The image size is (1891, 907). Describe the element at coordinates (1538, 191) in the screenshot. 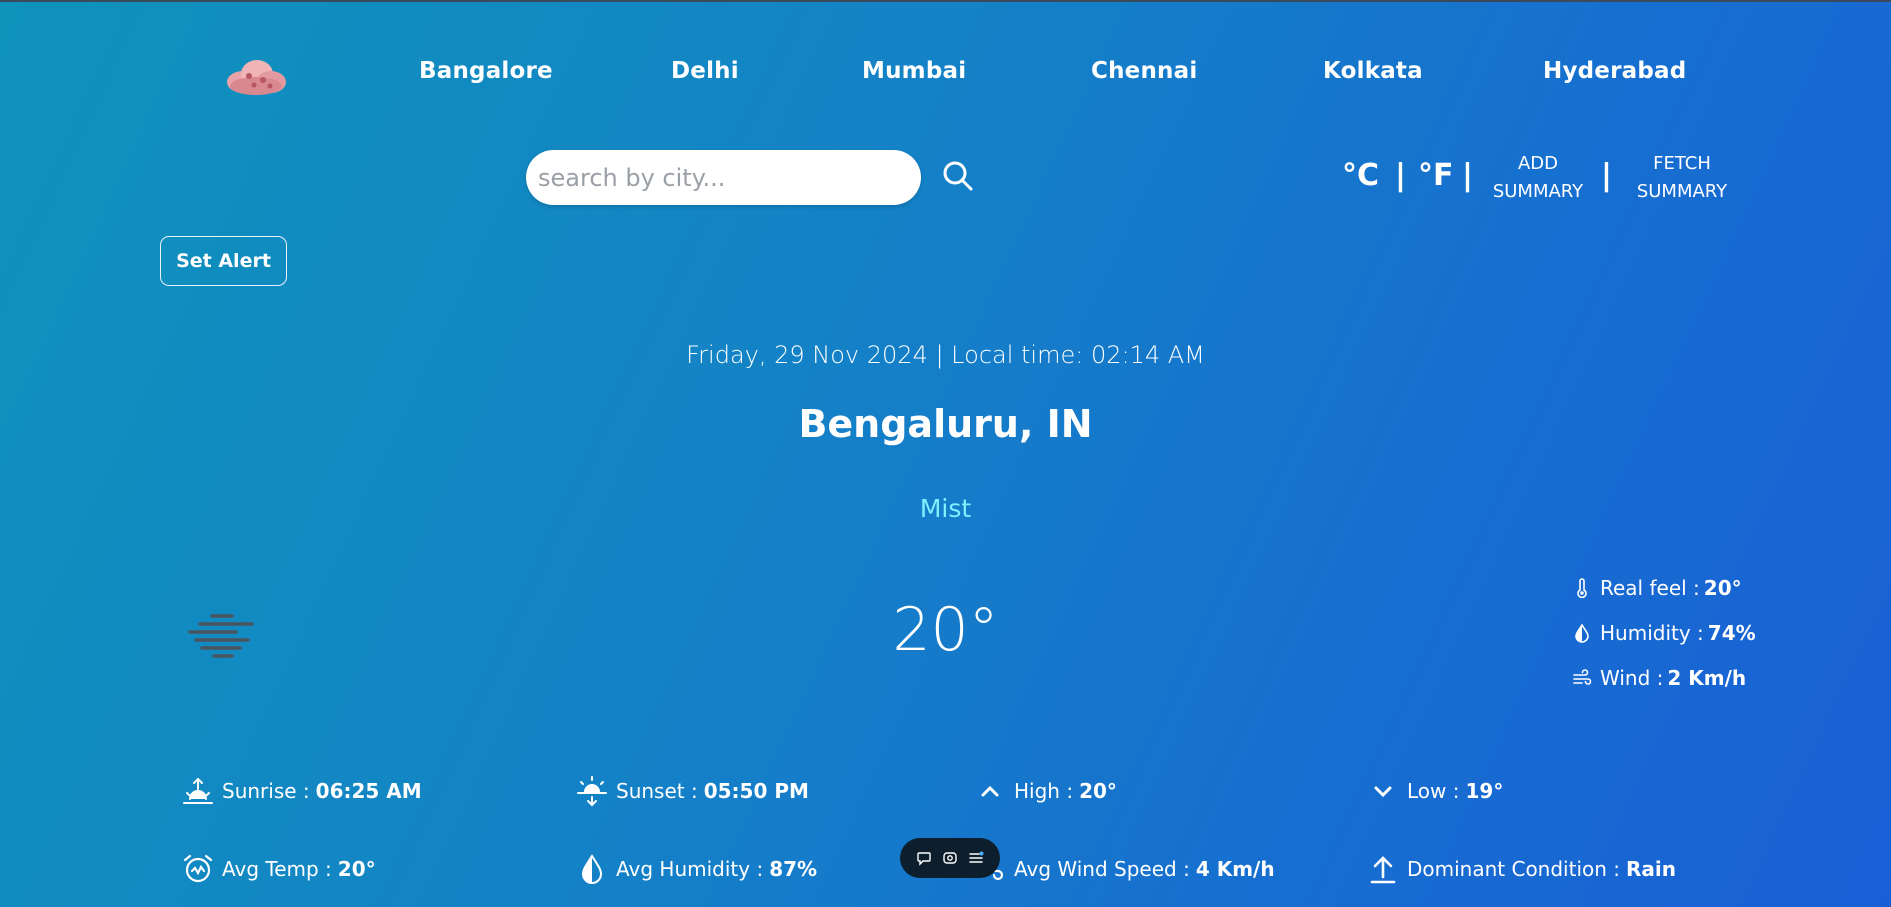

I see `add-summary-line2: SUMMARY` at that location.